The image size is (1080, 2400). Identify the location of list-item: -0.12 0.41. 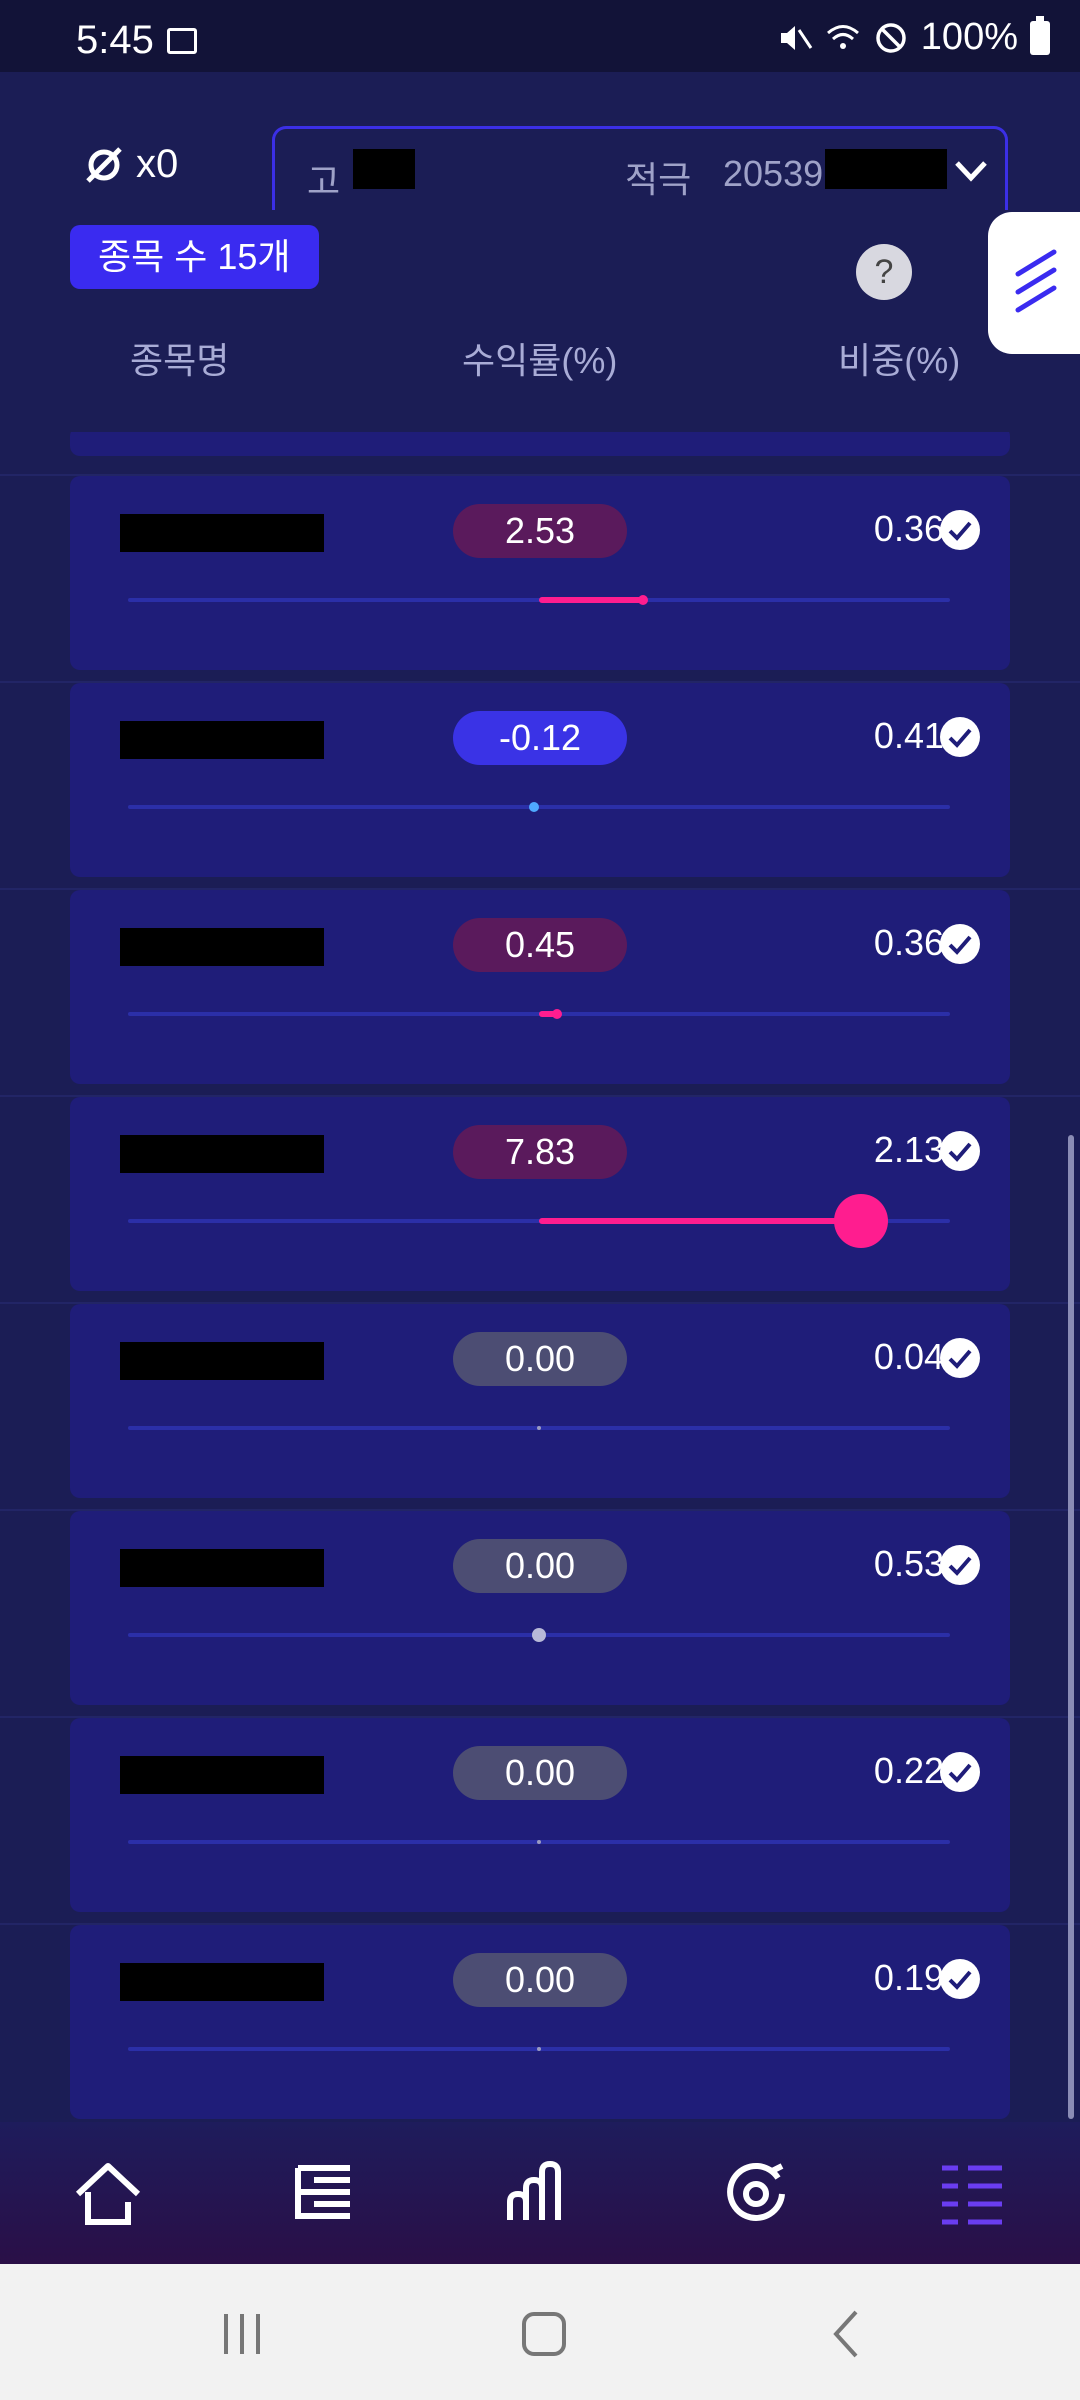
(540, 780).